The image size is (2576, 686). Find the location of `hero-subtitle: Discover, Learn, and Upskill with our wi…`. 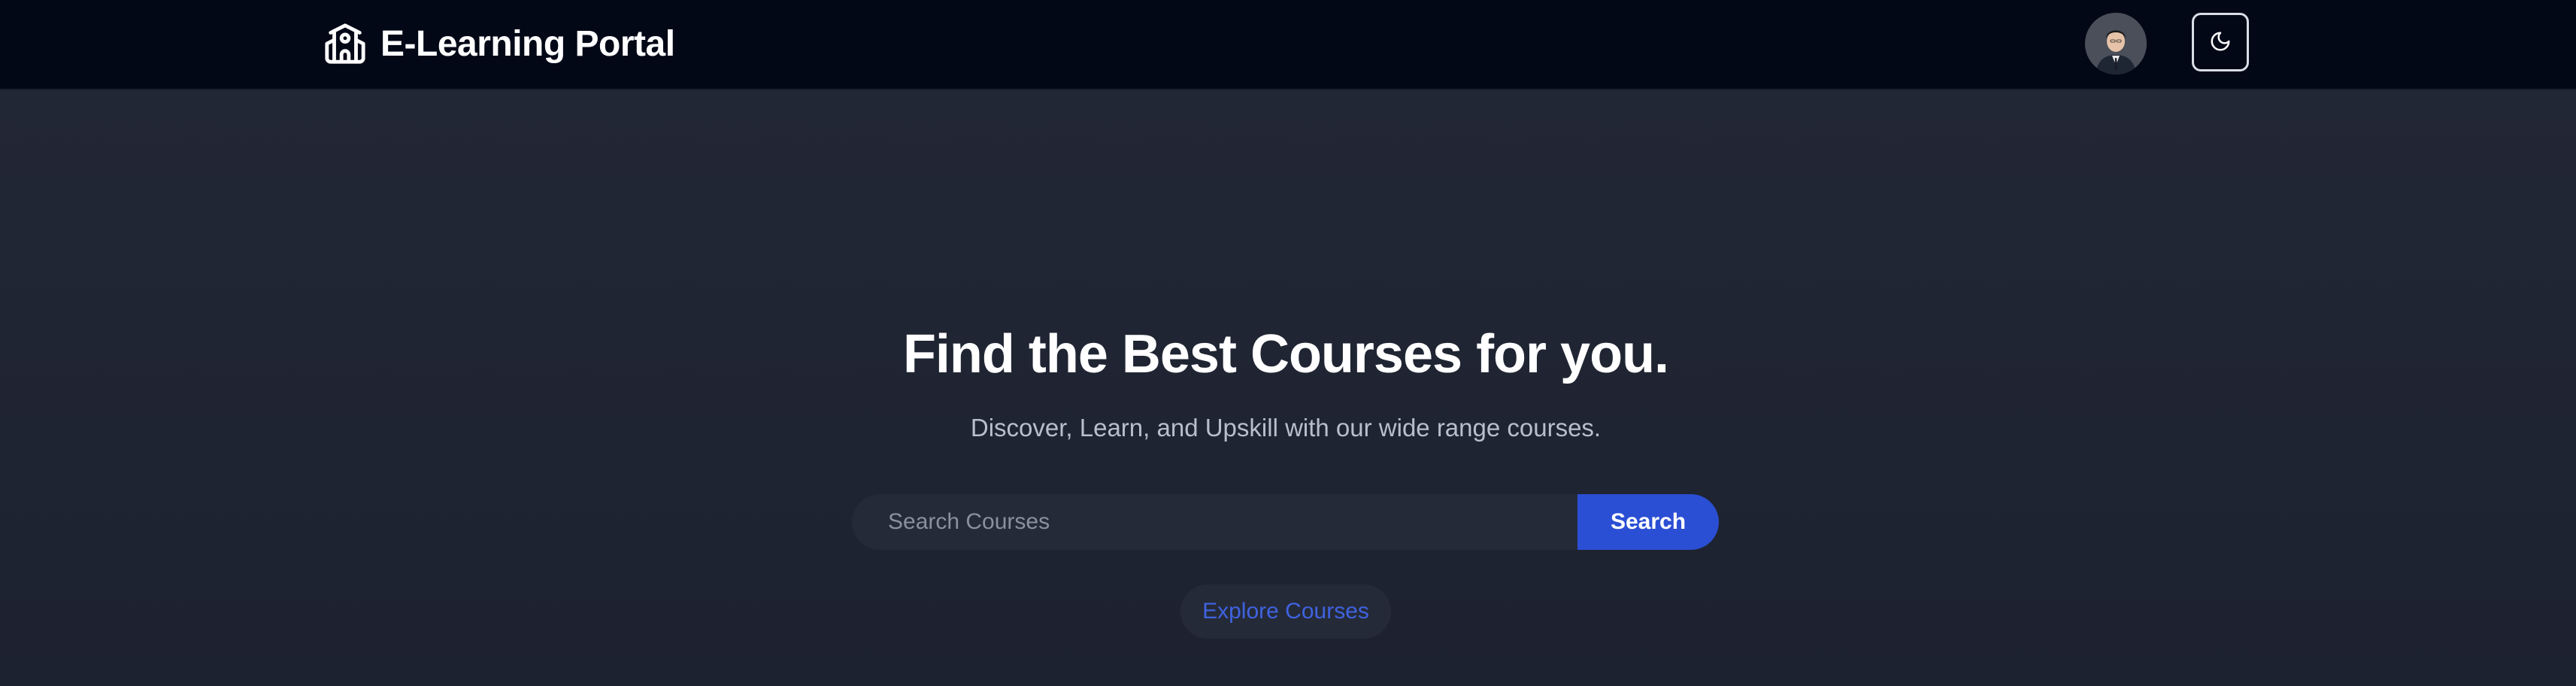

hero-subtitle: Discover, Learn, and Upskill with our wi… is located at coordinates (1286, 428).